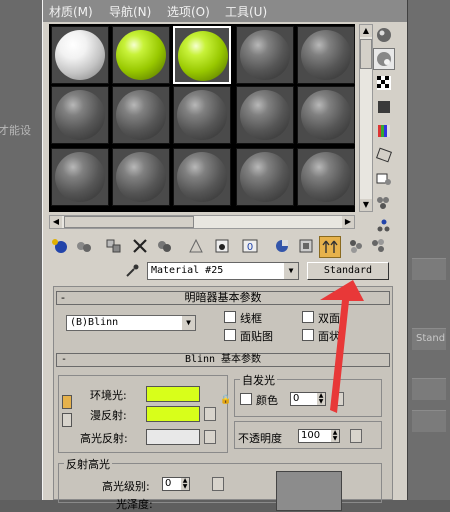  What do you see at coordinates (225, 402) in the screenshot?
I see `lock-icon: 🔒` at bounding box center [225, 402].